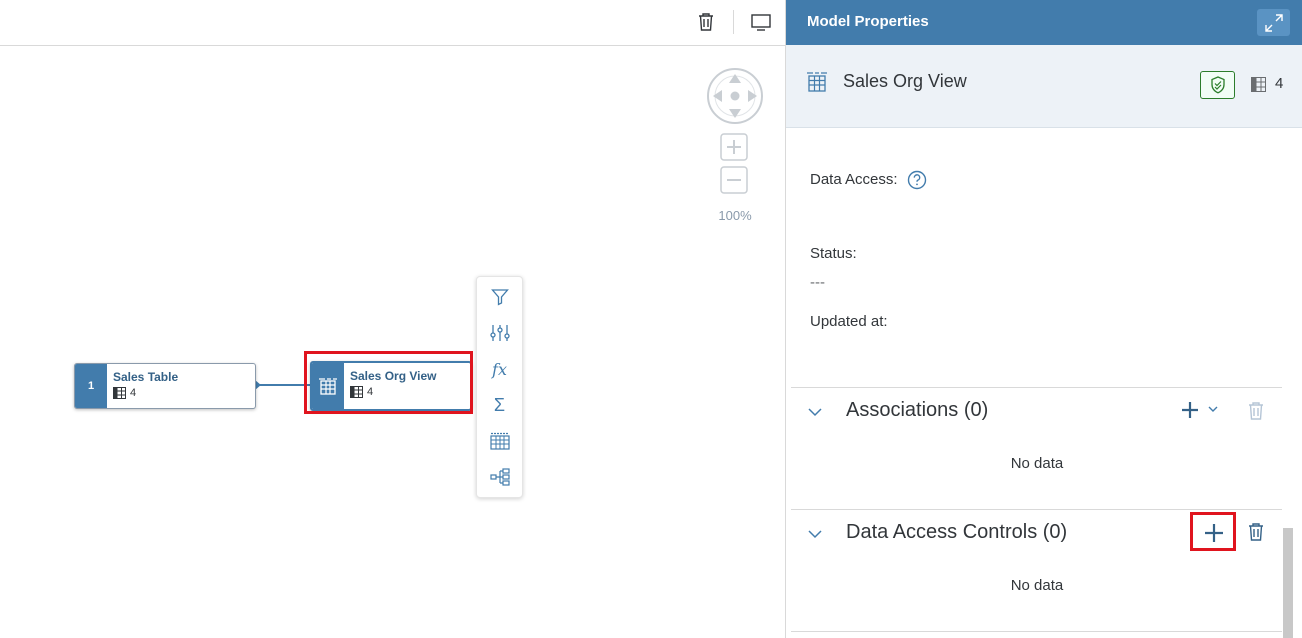  Describe the element at coordinates (868, 21) in the screenshot. I see `panel-title: Model Properties` at that location.